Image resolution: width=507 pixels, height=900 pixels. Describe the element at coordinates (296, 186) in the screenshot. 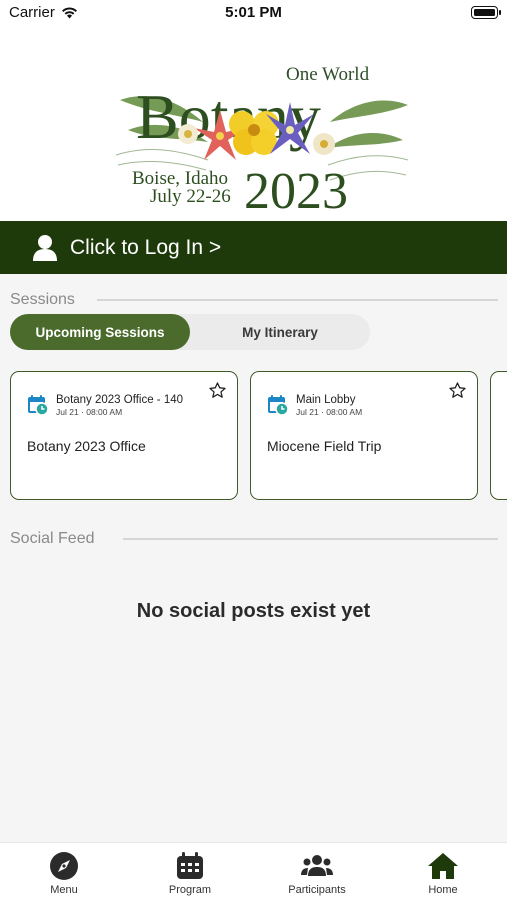

I see `logo-year-text: 2023` at that location.